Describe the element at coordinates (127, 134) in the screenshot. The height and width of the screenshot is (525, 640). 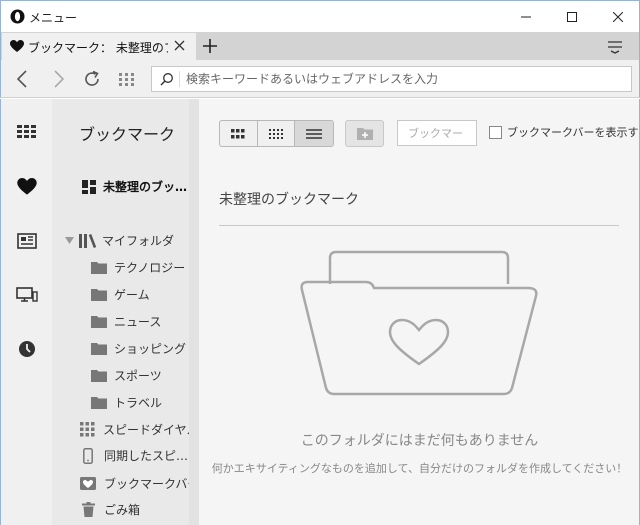
I see `panel-title: ブックマーク` at that location.